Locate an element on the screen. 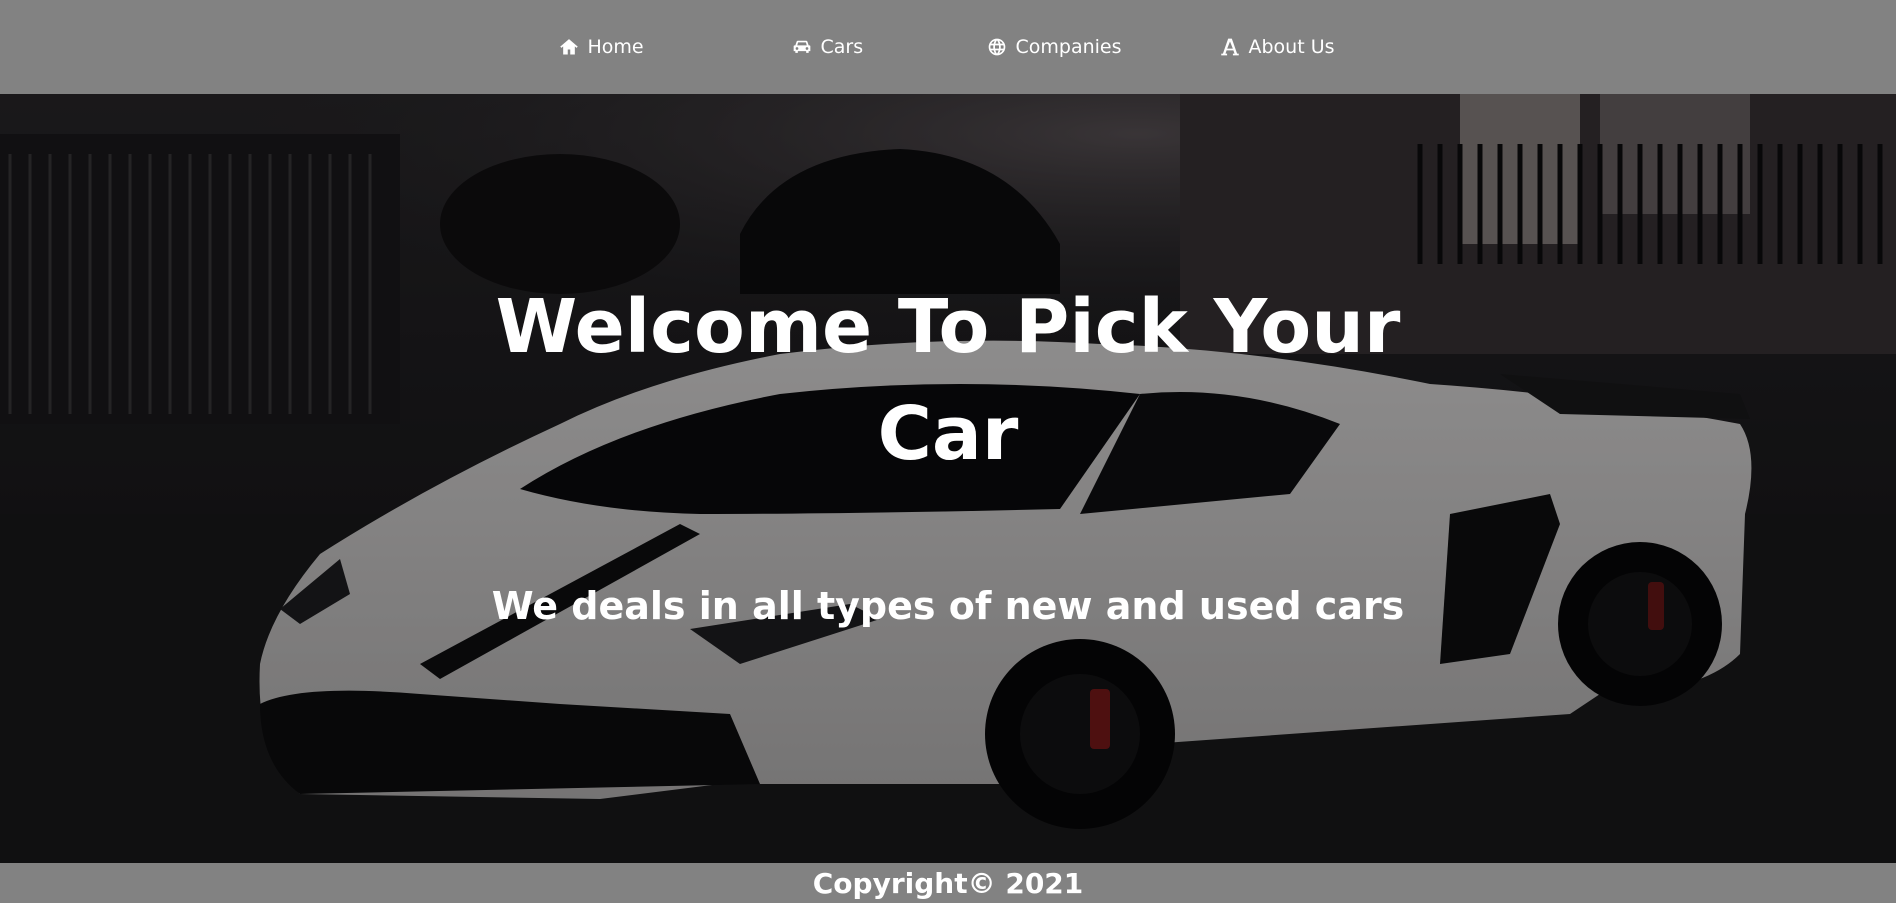 The width and height of the screenshot is (1896, 903). footer: Copyright© 2021 is located at coordinates (948, 883).